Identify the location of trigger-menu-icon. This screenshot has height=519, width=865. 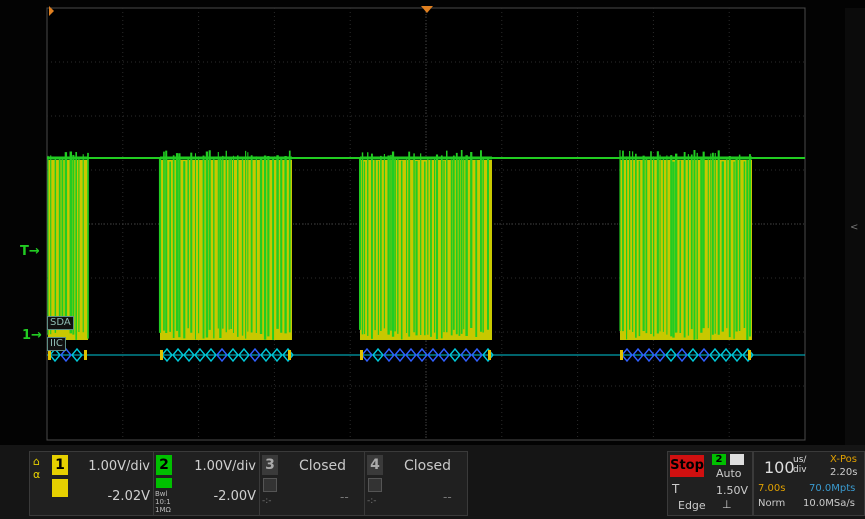
(737, 459).